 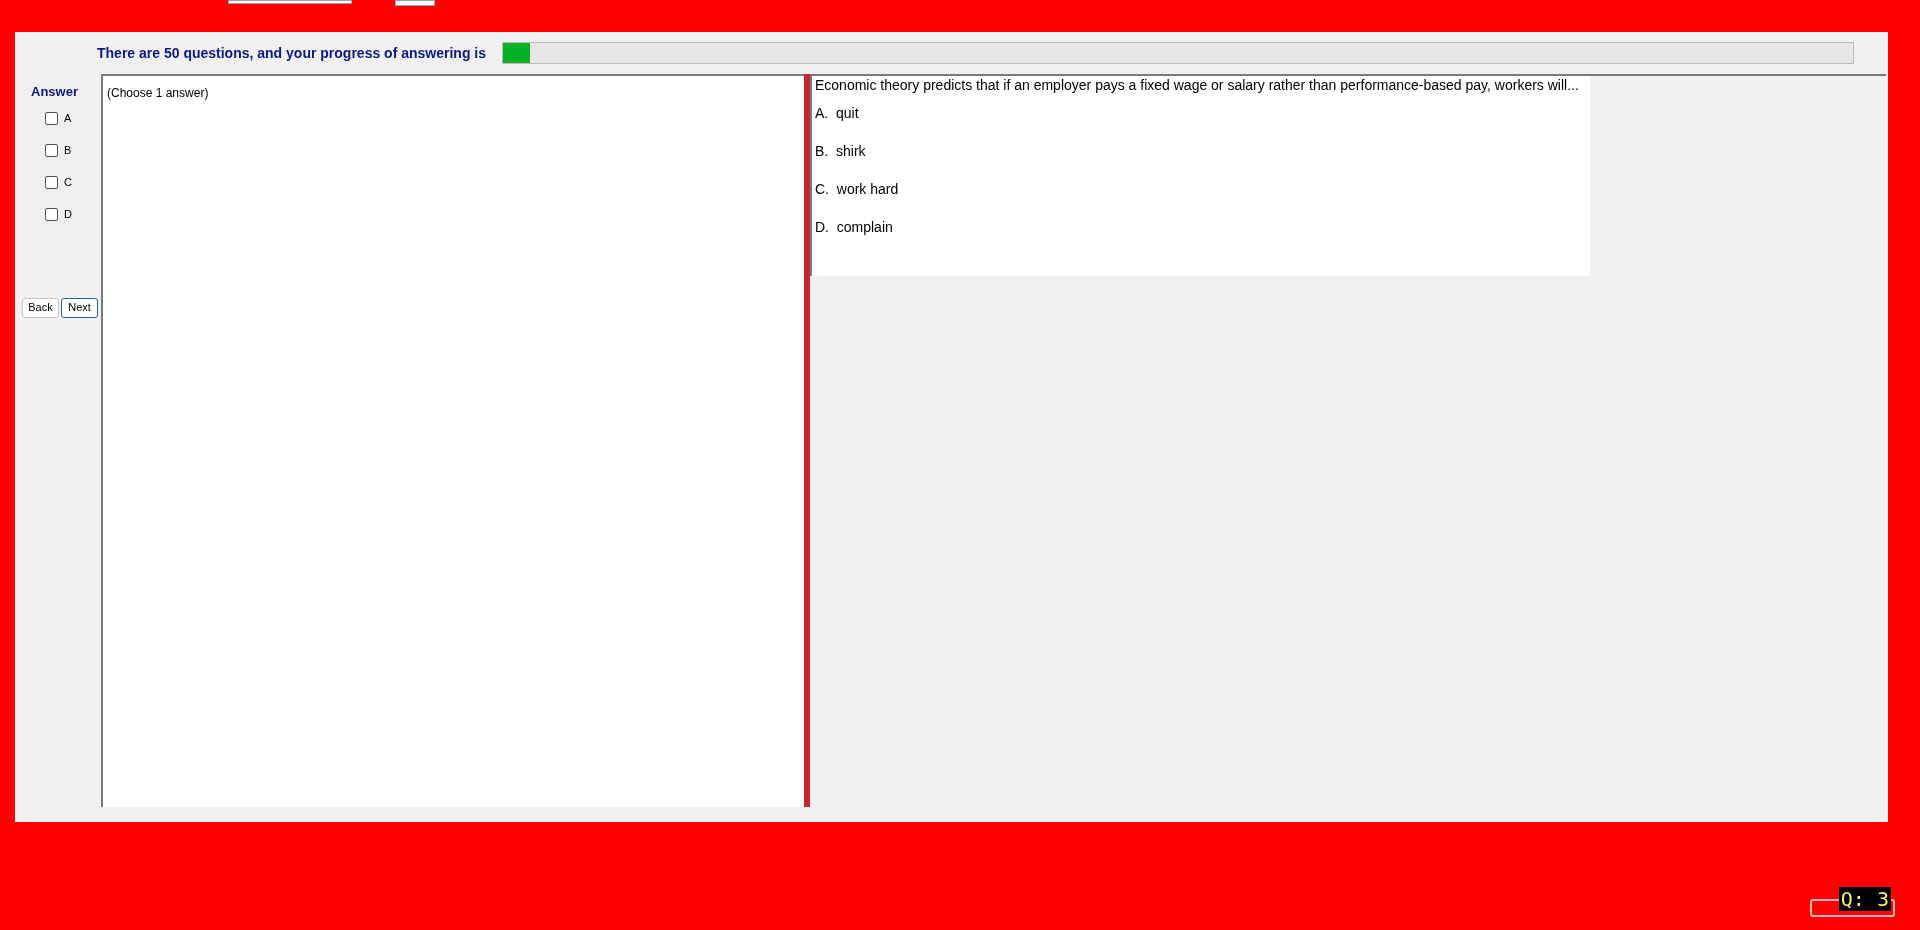 I want to click on question-counter: Q: 3, so click(x=1864, y=899).